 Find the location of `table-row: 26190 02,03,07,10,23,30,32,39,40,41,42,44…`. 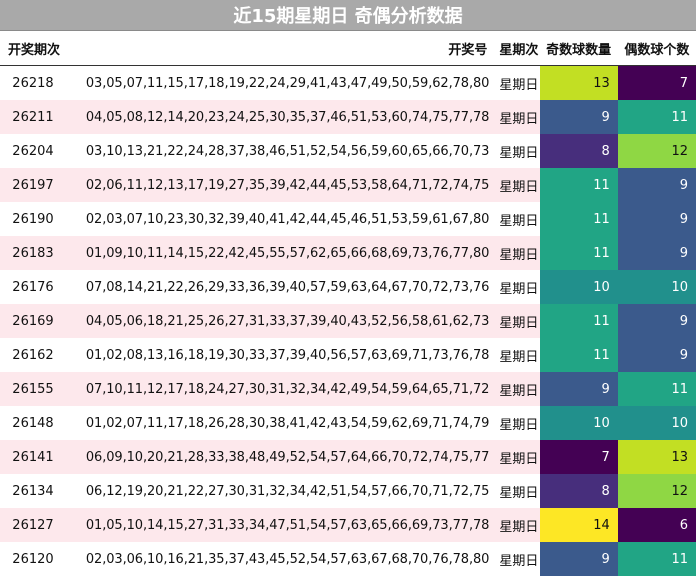

table-row: 26190 02,03,07,10,23,30,32,39,40,41,42,44… is located at coordinates (348, 219).